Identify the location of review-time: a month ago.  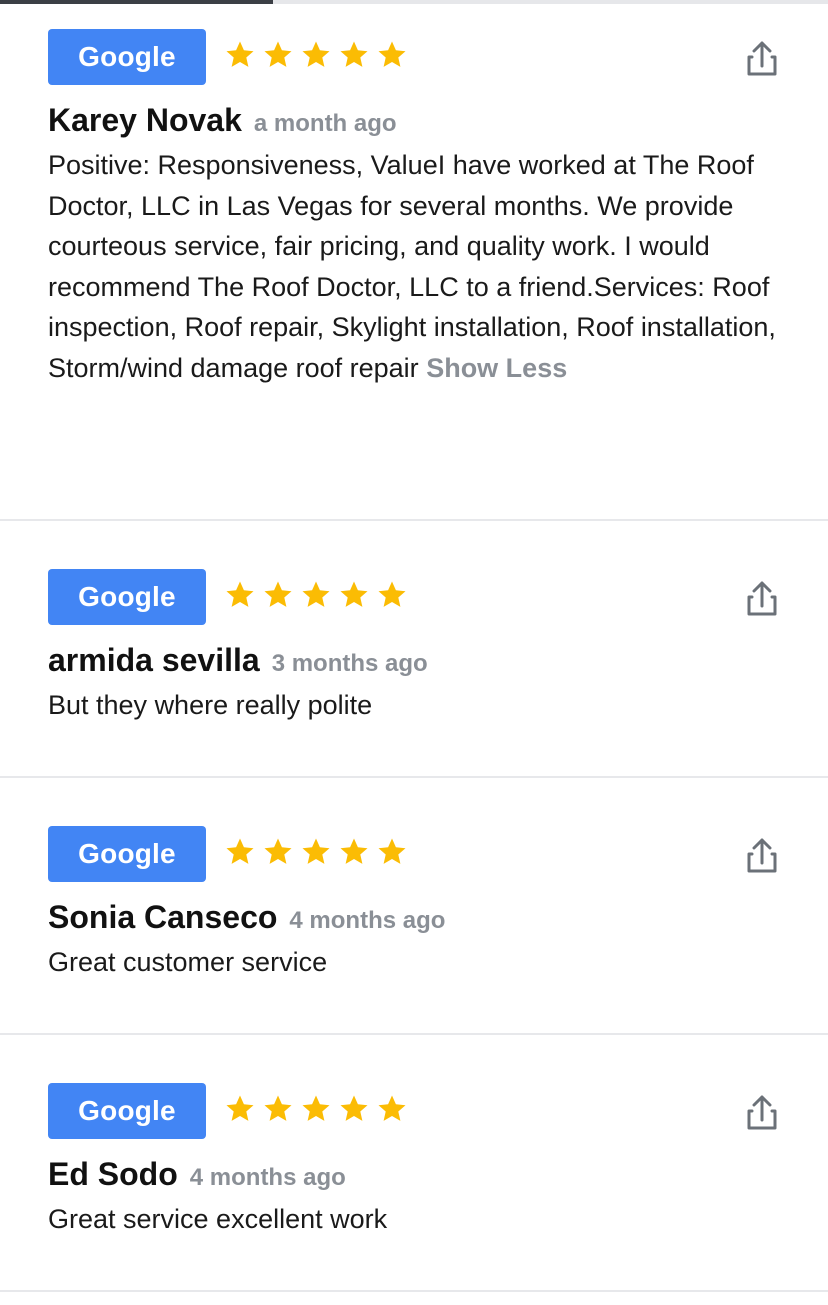
(325, 123).